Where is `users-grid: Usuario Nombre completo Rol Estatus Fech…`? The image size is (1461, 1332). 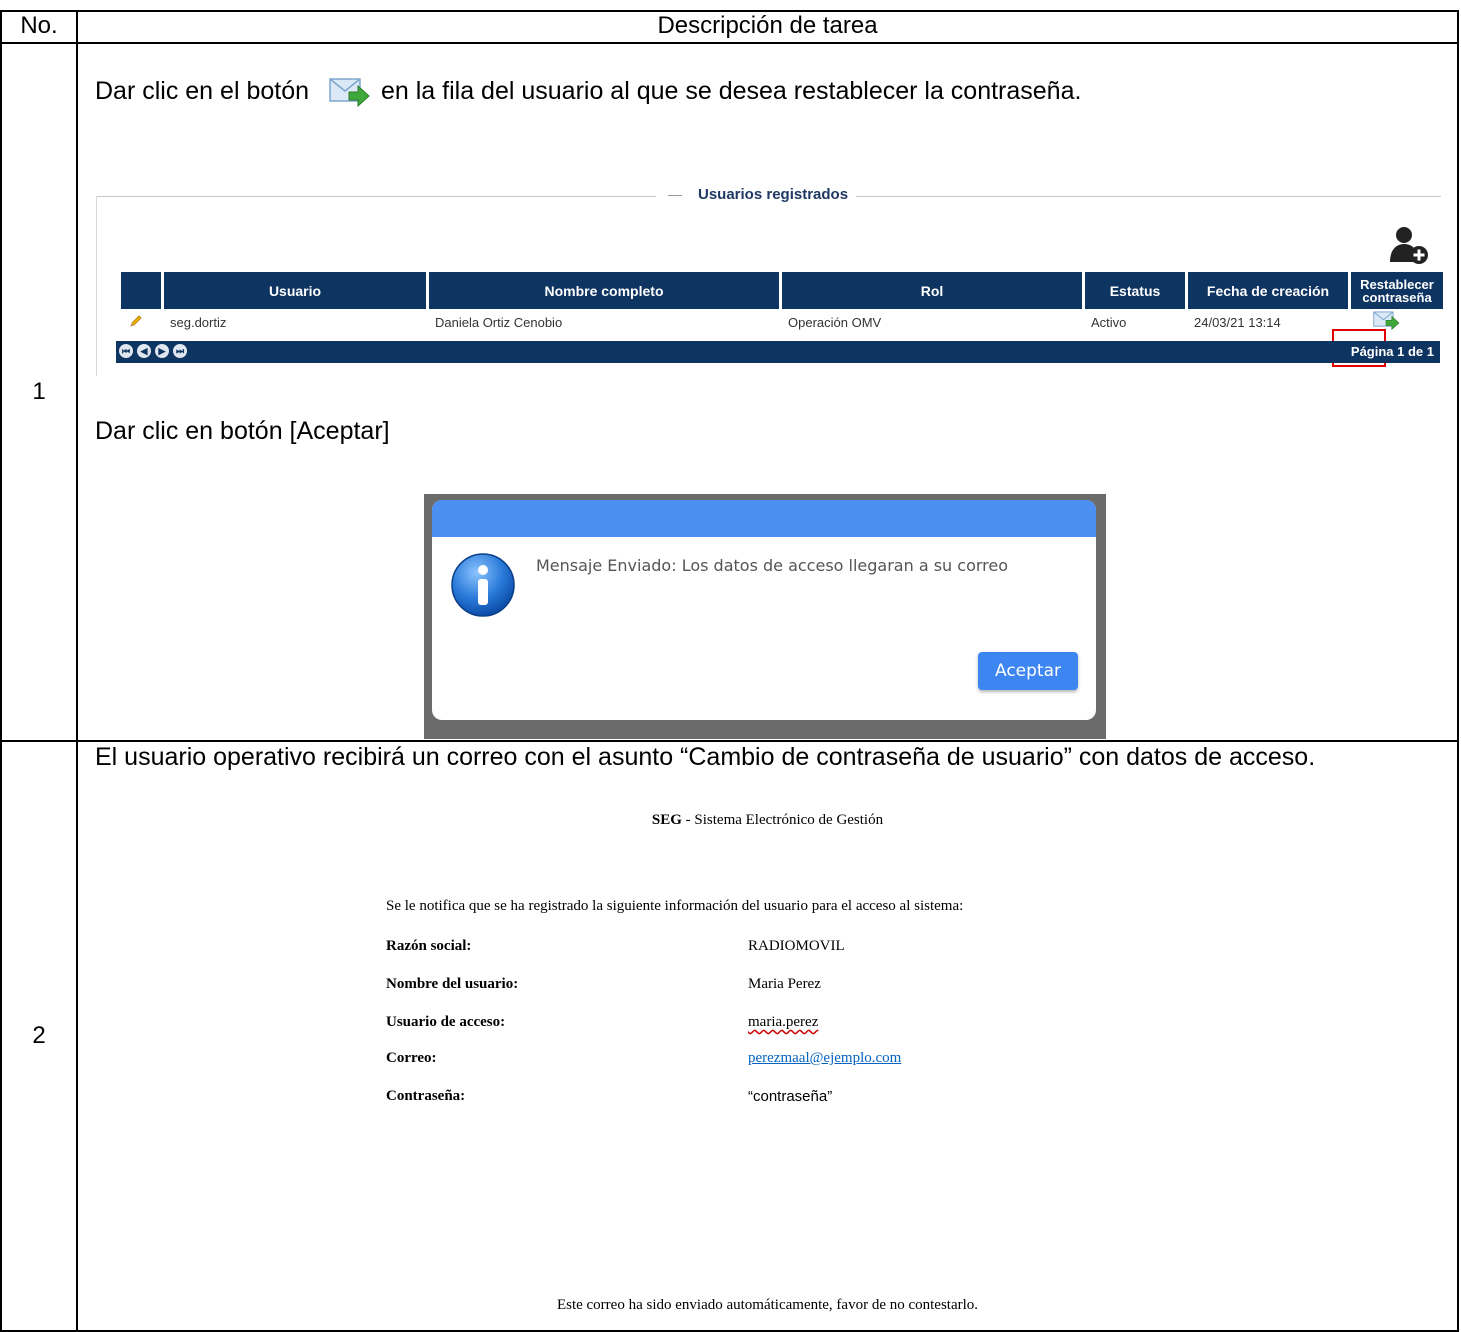
users-grid: Usuario Nombre completo Rol Estatus Fech… is located at coordinates (782, 303).